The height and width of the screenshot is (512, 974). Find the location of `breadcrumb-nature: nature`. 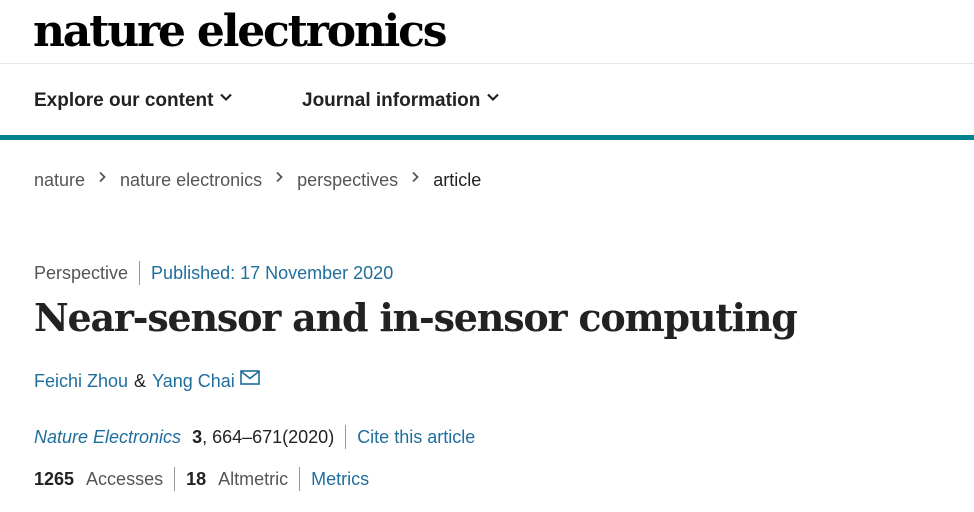

breadcrumb-nature: nature is located at coordinates (59, 180).